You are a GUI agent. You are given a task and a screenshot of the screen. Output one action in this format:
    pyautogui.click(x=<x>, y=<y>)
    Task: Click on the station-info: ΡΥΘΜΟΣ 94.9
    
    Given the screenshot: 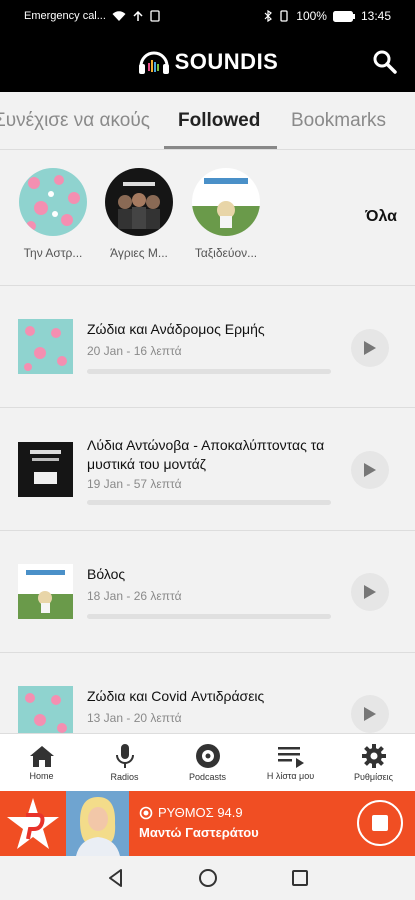 What is the action you would take?
    pyautogui.click(x=191, y=812)
    